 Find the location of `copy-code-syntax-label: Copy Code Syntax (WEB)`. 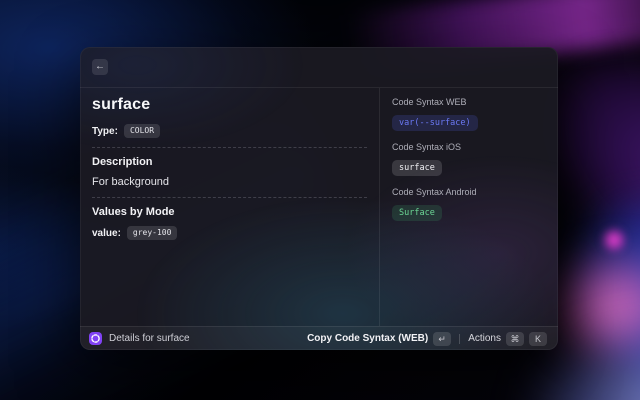

copy-code-syntax-label: Copy Code Syntax (WEB) is located at coordinates (368, 338).